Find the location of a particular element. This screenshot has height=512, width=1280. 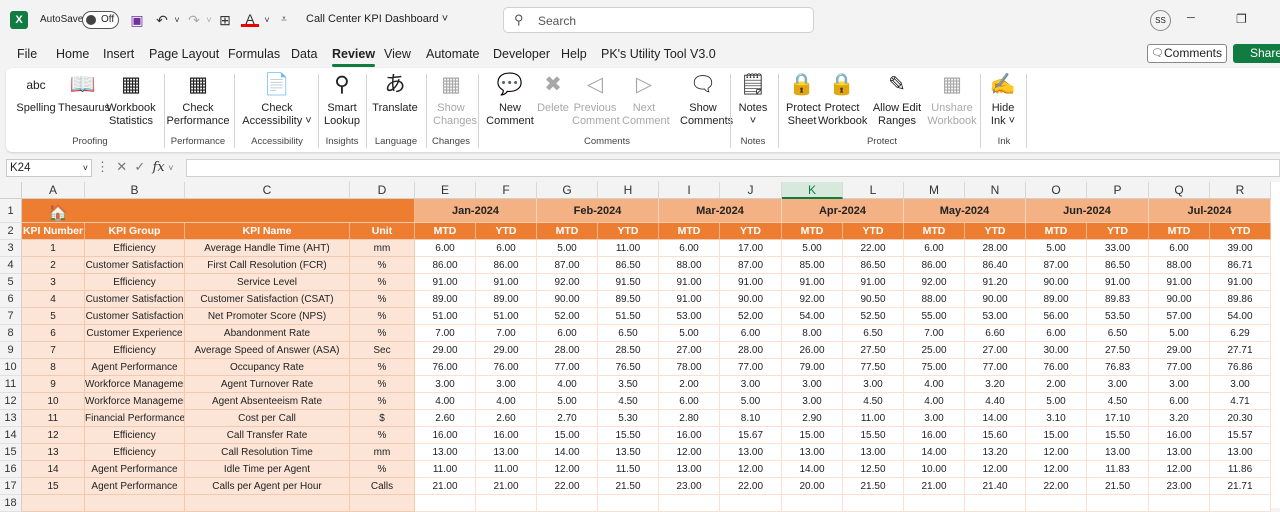

column-header-I: I is located at coordinates (689, 190).